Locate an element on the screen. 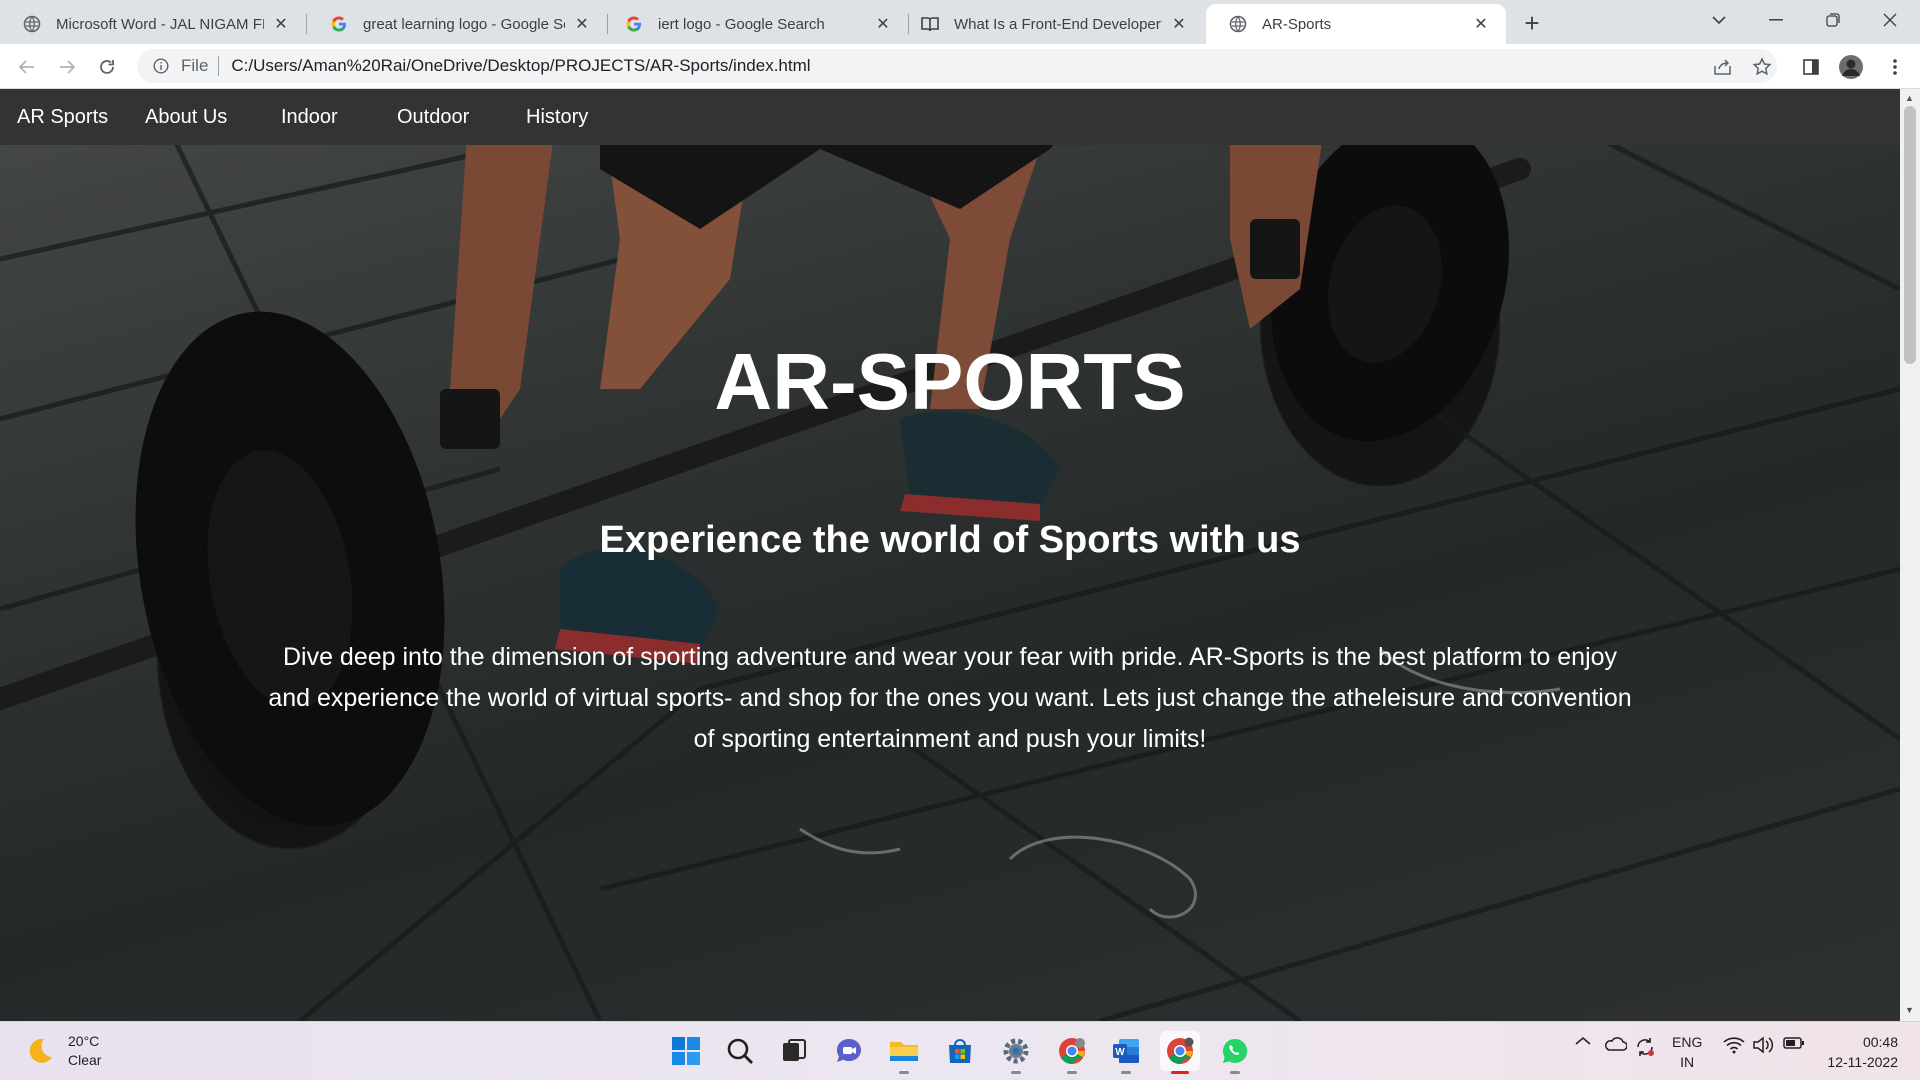 The height and width of the screenshot is (1080, 1920). forward-button is located at coordinates (67, 67).